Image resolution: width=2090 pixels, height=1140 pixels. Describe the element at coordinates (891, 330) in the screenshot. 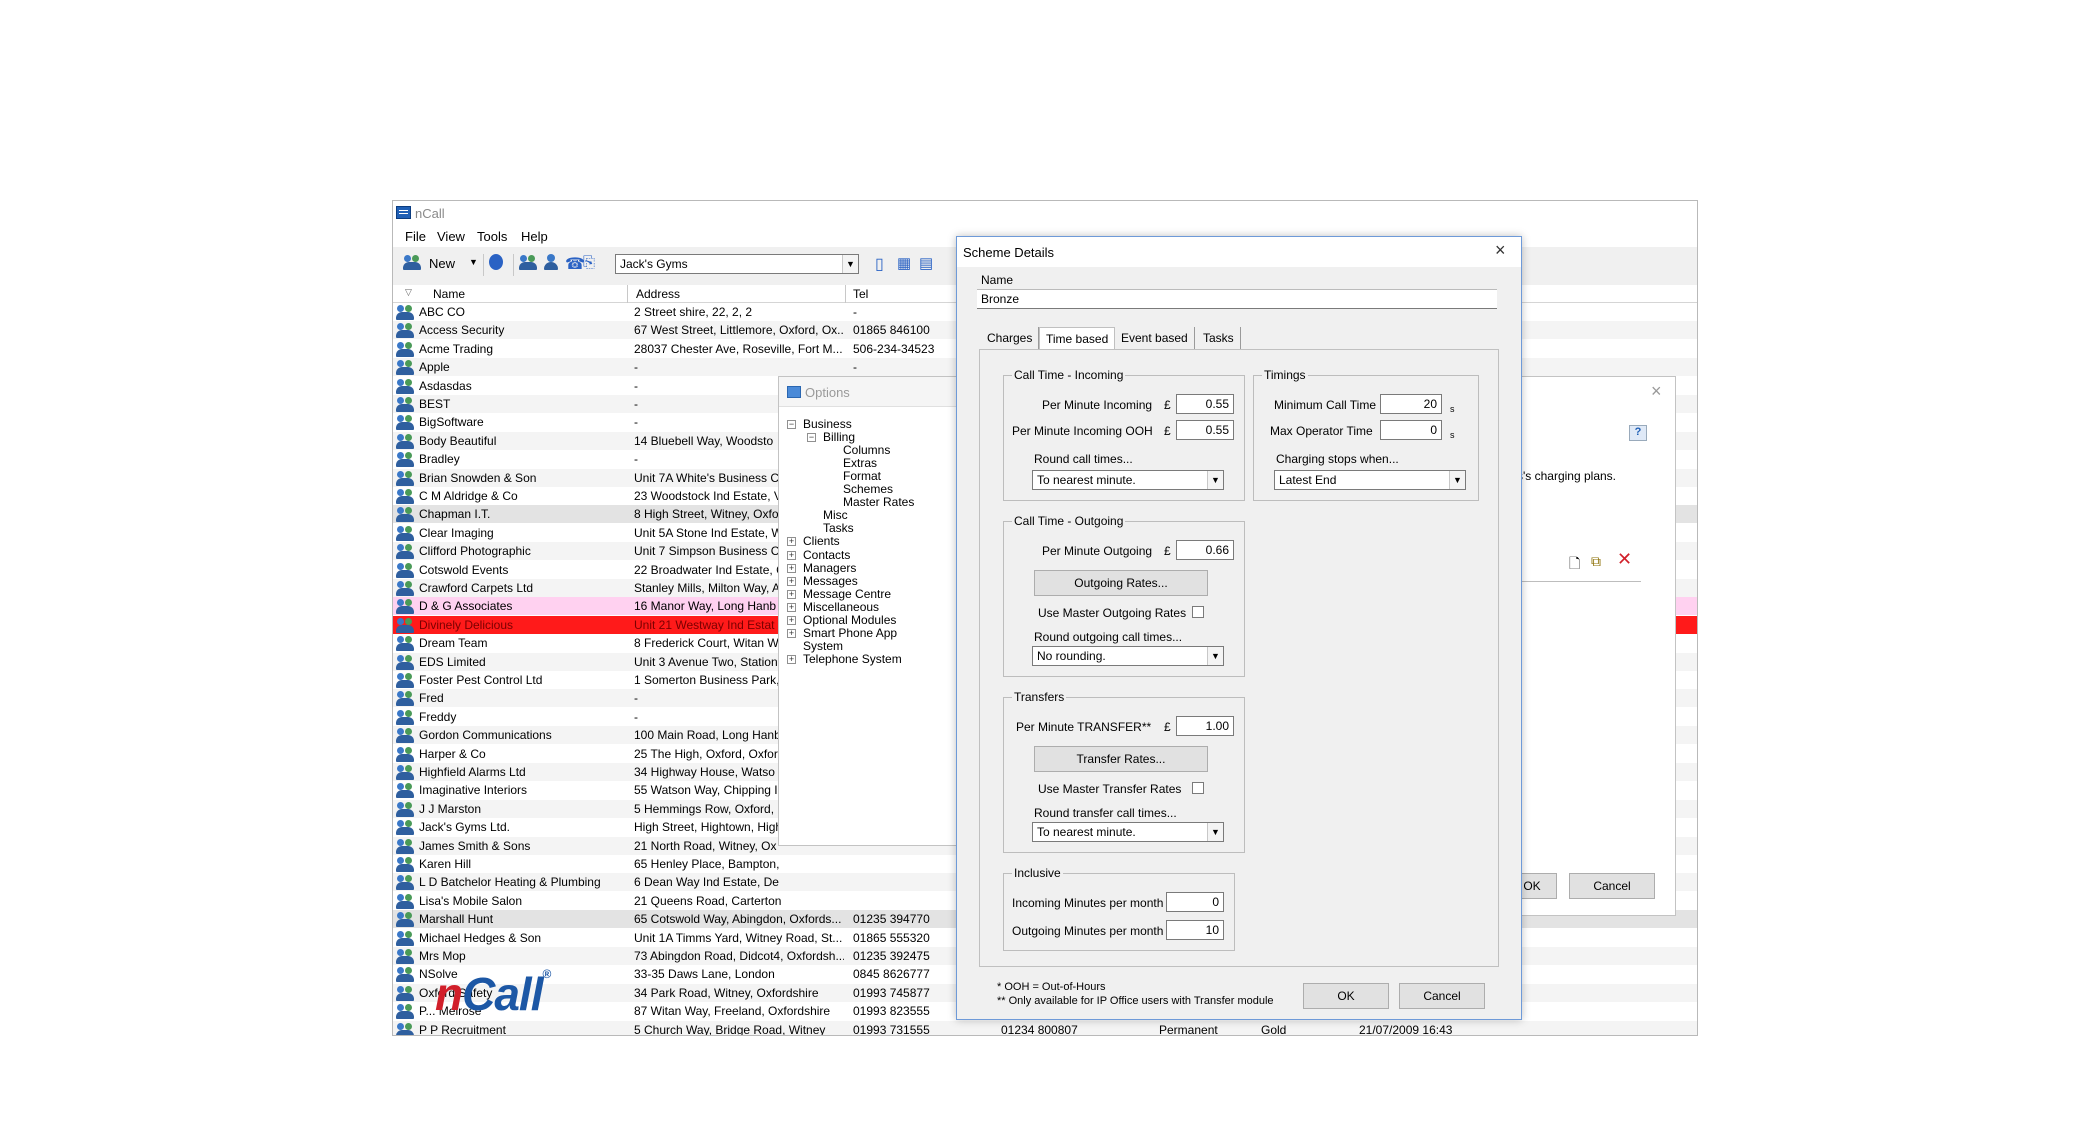

I see `client-tel: 01865 846100` at that location.